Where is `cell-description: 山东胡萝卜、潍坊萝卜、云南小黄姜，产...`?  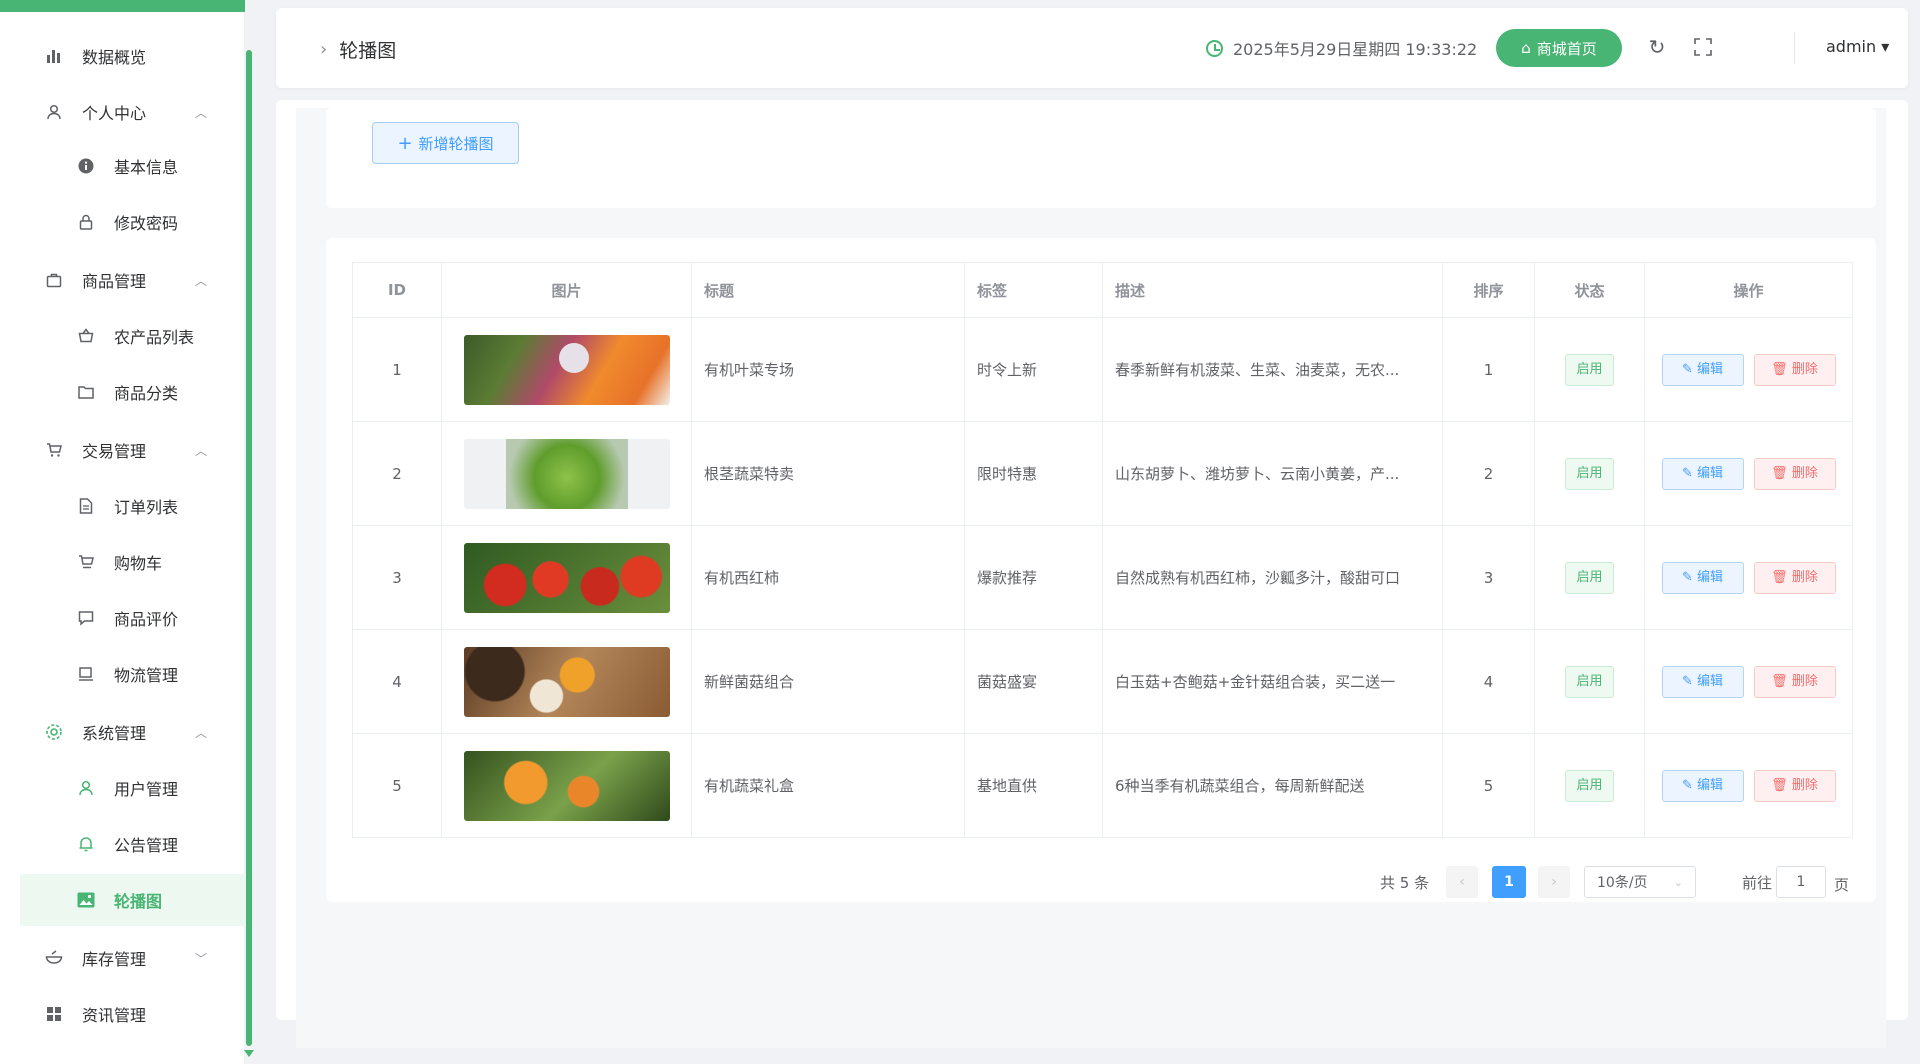
cell-description: 山东胡萝卜、潍坊萝卜、云南小黄姜，产... is located at coordinates (1272, 473).